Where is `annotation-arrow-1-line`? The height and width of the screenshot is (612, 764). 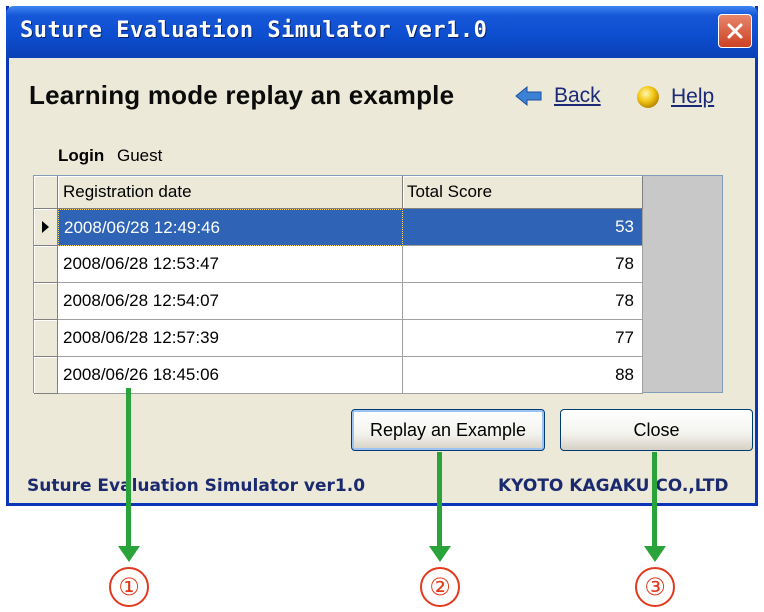
annotation-arrow-1-line is located at coordinates (128, 468).